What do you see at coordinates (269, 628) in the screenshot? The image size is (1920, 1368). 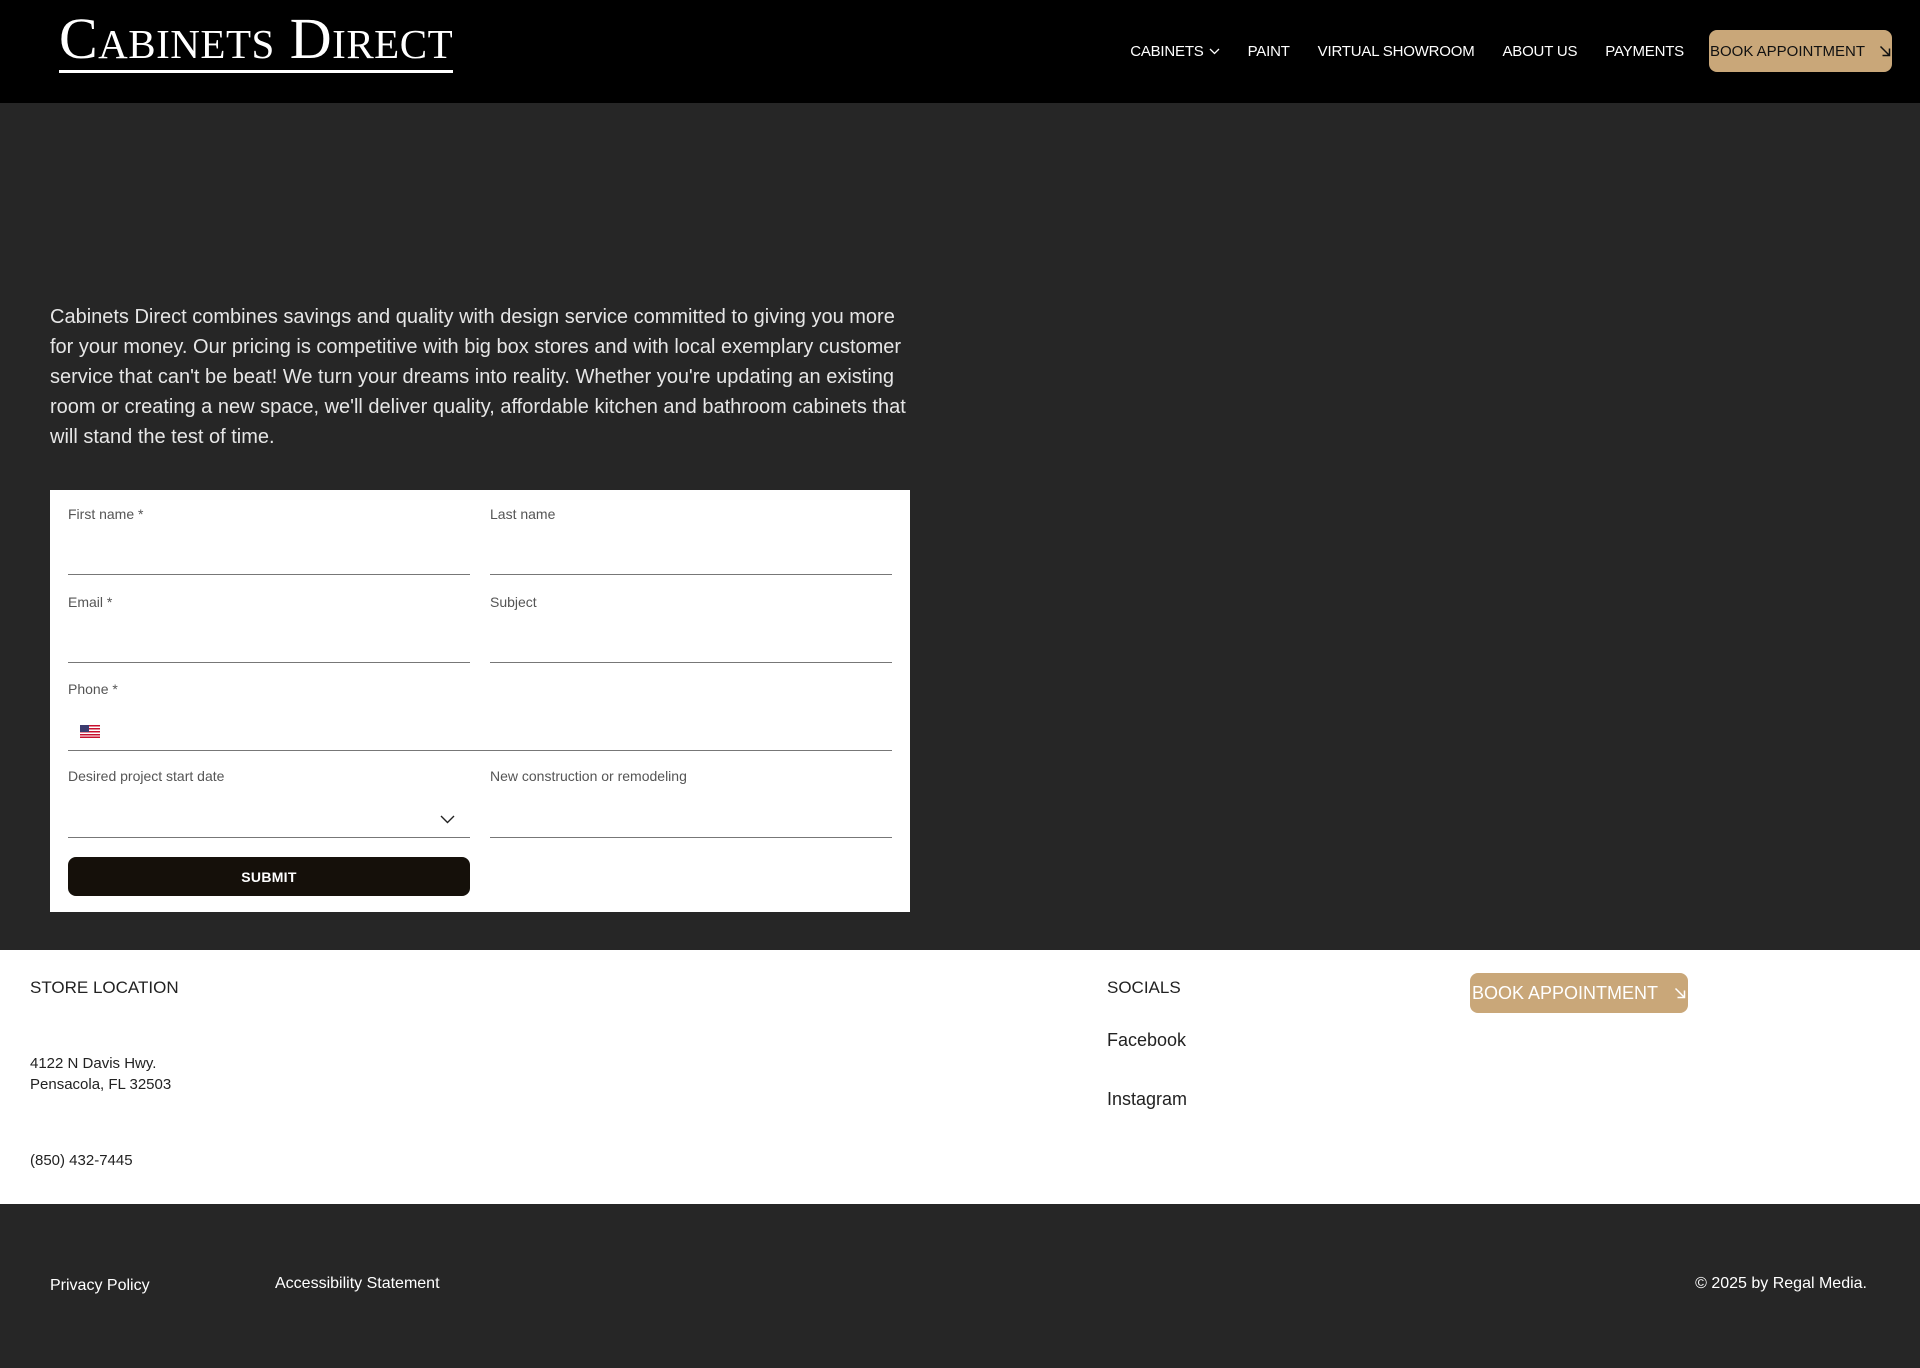 I see `email-field: Email *` at bounding box center [269, 628].